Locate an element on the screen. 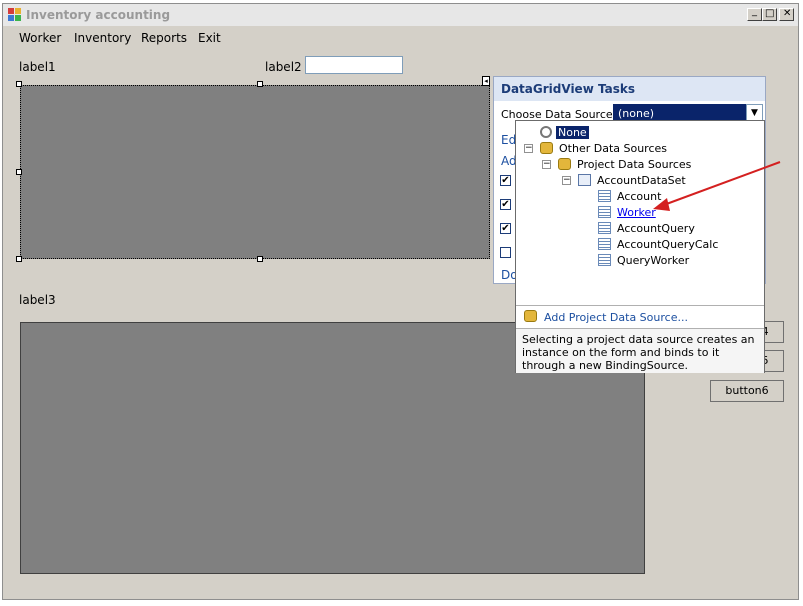 The image size is (803, 606). title-bar: Inventory accounting _ □ ✕ is located at coordinates (400, 15).